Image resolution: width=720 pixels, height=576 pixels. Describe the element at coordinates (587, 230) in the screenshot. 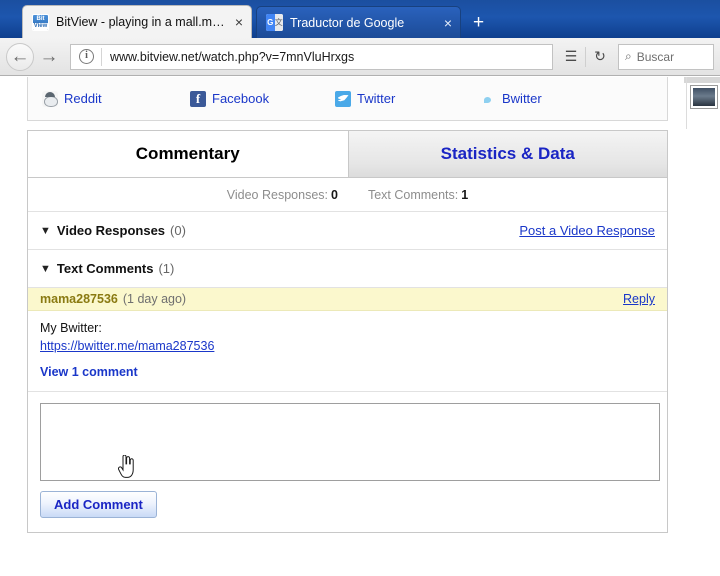

I see `post-video-response-link: Post a Video Response` at that location.